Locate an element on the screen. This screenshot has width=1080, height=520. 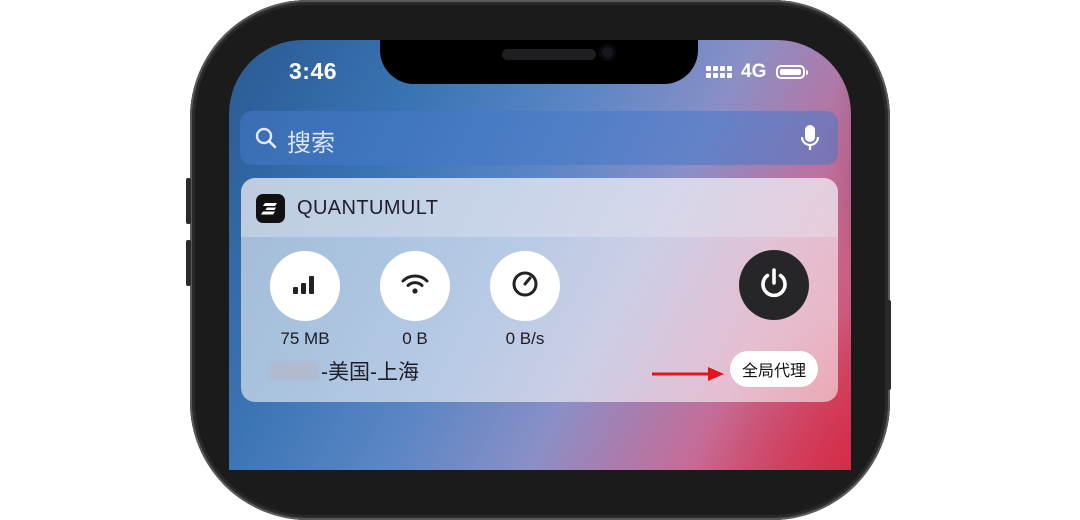
proxy-mode-button: 全局代理 is located at coordinates (774, 369).